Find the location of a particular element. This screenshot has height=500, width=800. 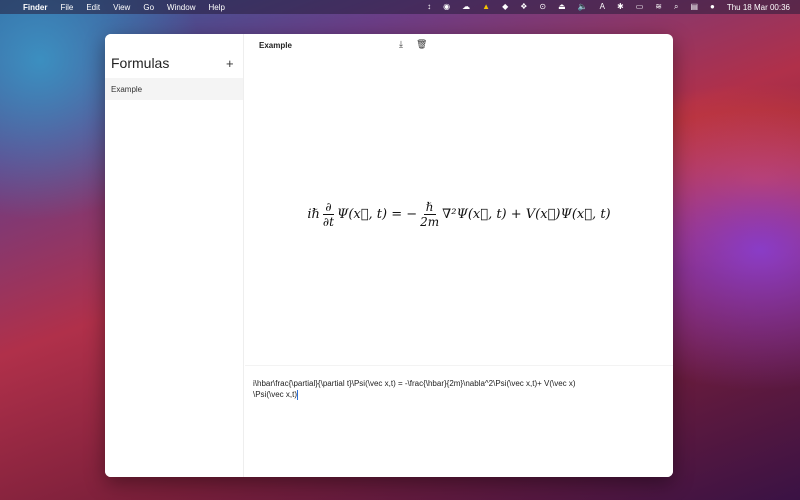

add-formula-button: + is located at coordinates (230, 63).